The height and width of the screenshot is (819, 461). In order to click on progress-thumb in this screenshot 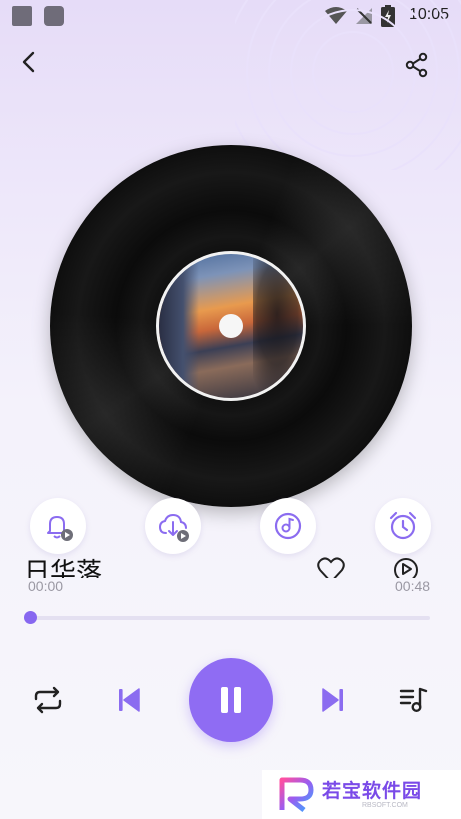, I will do `click(30, 617)`.